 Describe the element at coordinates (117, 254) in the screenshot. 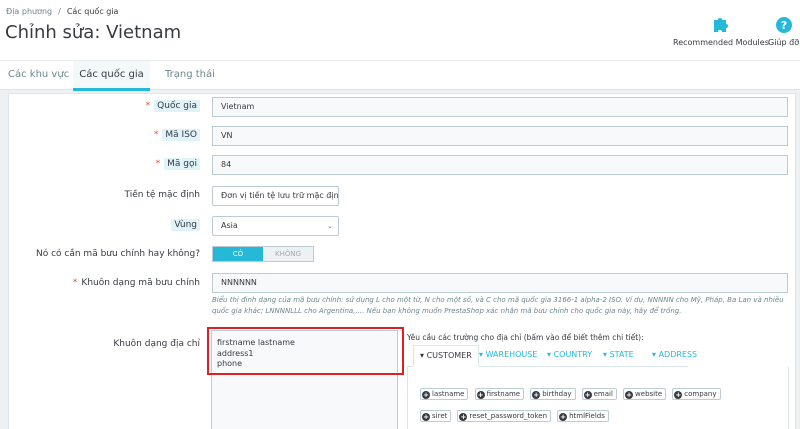

I see `need-zip-code-label: Nó có cần mã bưu chính hay không?` at that location.